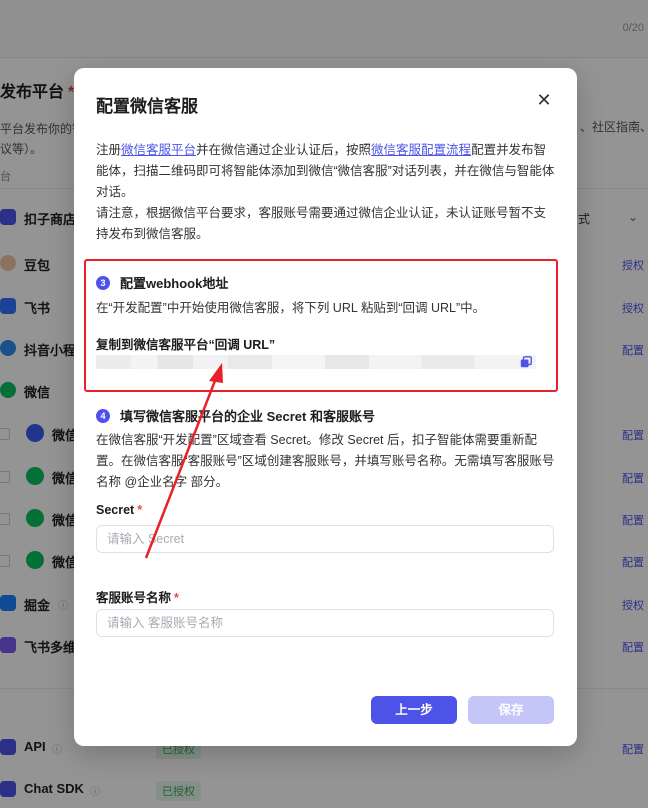  What do you see at coordinates (414, 710) in the screenshot?
I see `previous-step-button: 上一步` at bounding box center [414, 710].